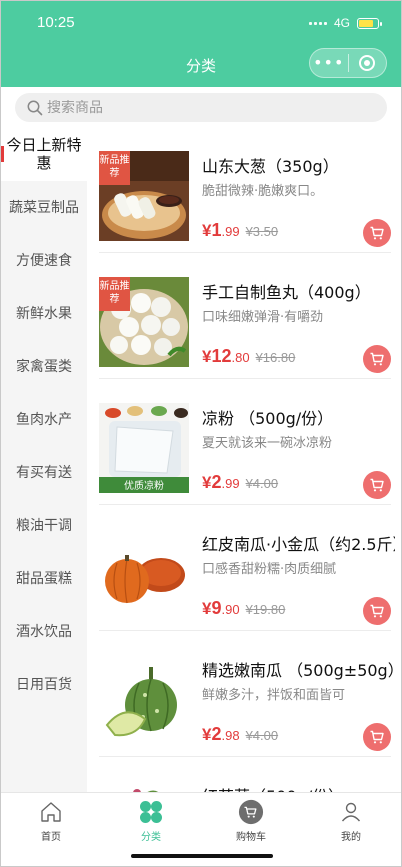 Image resolution: width=402 pixels, height=867 pixels. Describe the element at coordinates (197, 107) in the screenshot. I see `search-input` at that location.